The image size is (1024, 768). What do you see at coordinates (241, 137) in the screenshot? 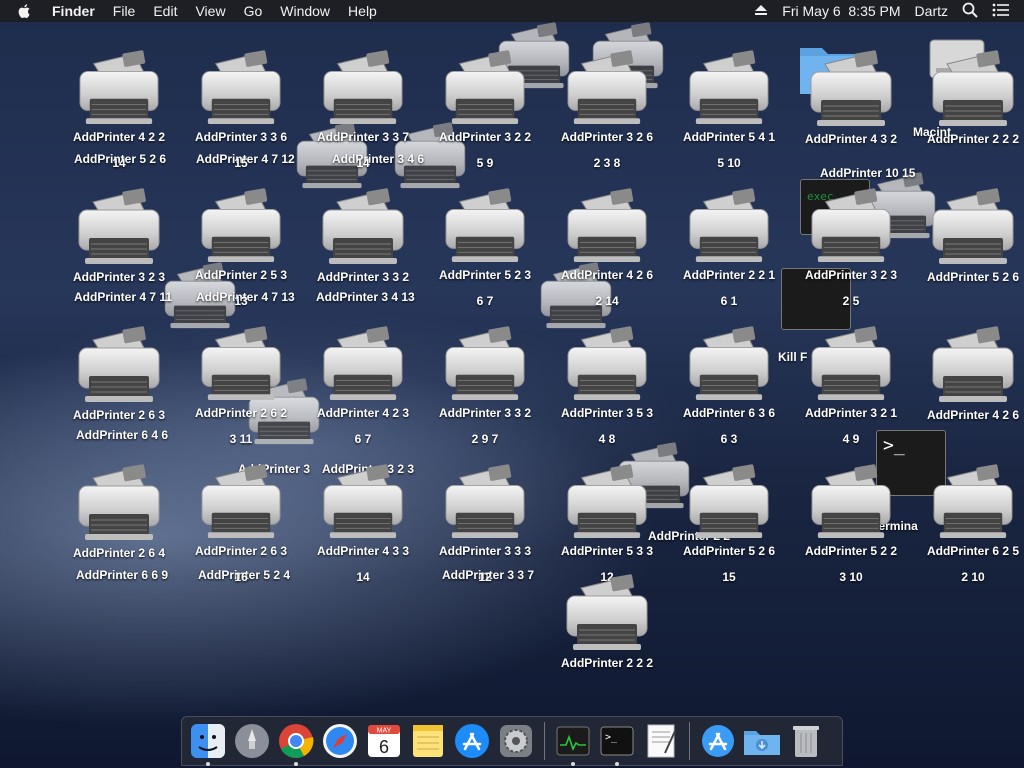
I see `icon-label: AddPrinter 3 3 6` at bounding box center [241, 137].